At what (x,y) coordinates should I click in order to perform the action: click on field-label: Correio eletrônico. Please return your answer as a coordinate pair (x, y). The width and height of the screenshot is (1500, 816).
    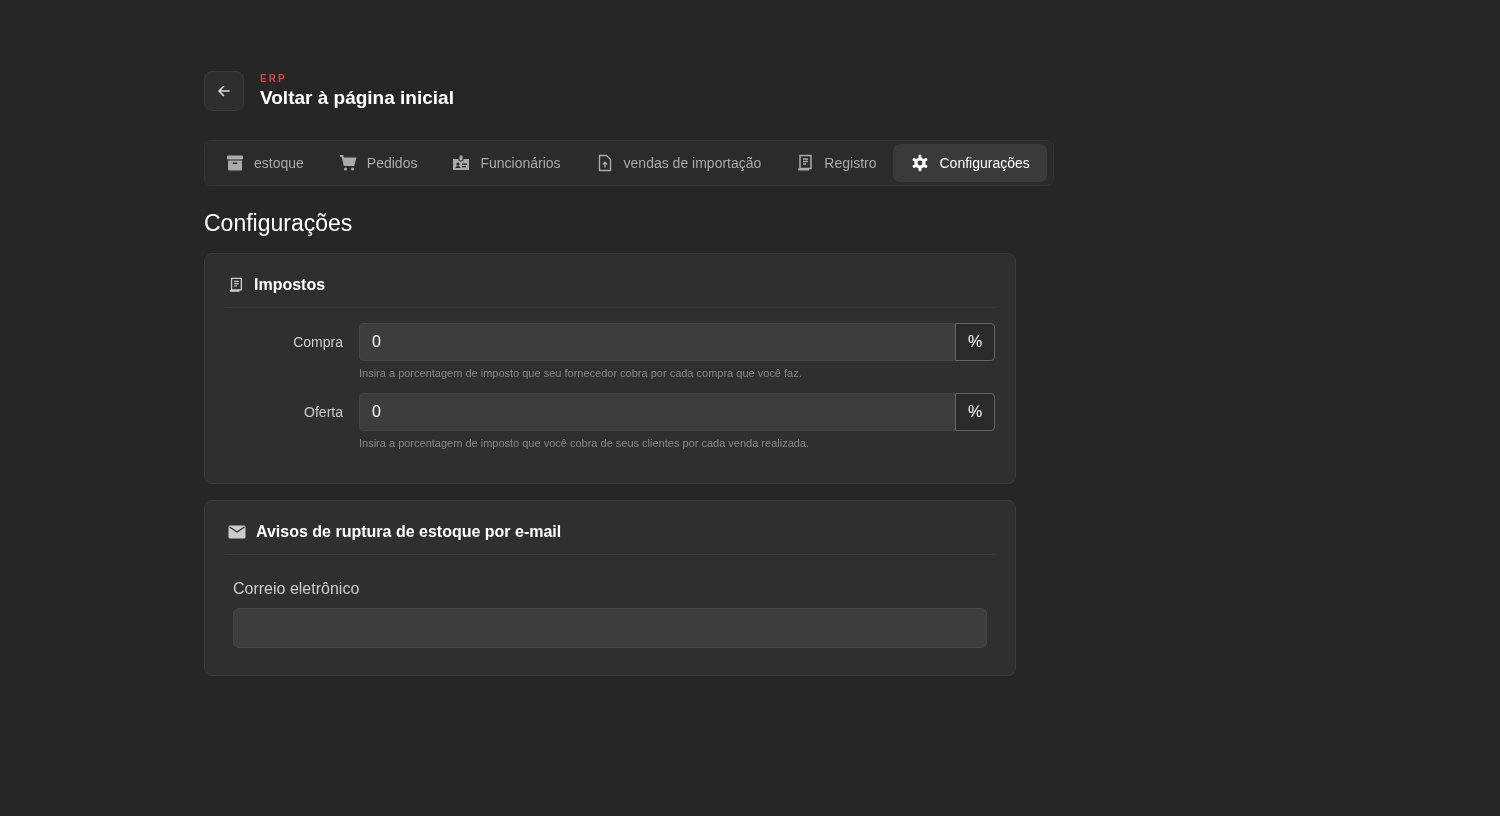
    Looking at the image, I should click on (297, 589).